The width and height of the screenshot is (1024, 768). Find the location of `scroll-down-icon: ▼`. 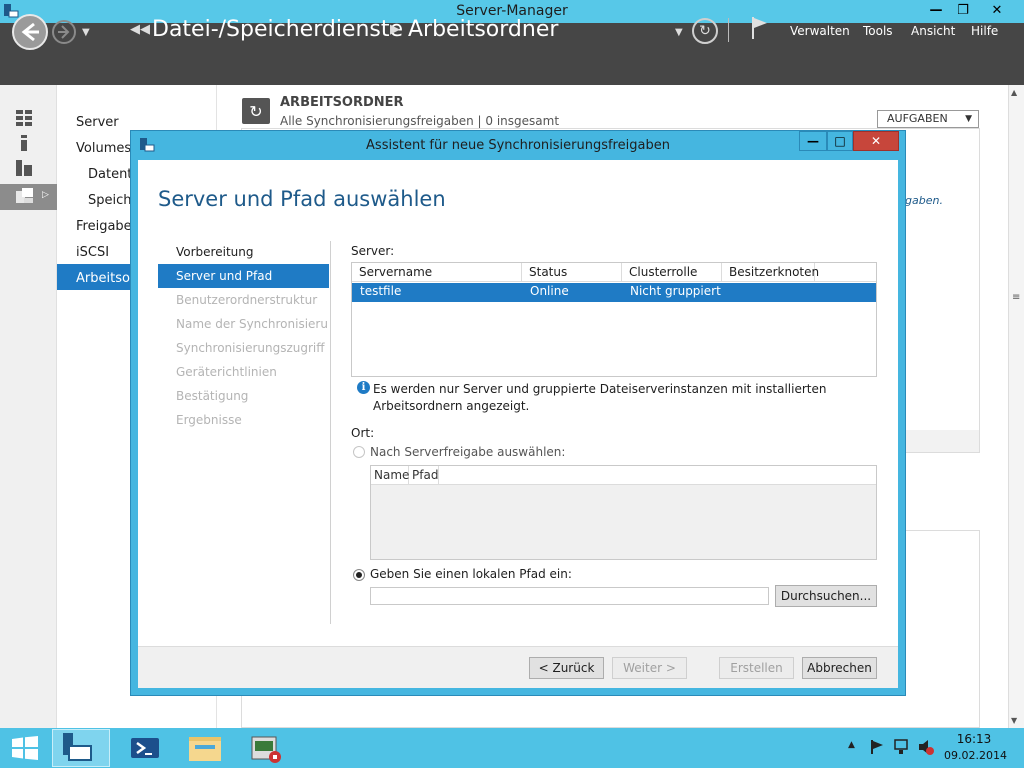

scroll-down-icon: ▼ is located at coordinates (1014, 720).